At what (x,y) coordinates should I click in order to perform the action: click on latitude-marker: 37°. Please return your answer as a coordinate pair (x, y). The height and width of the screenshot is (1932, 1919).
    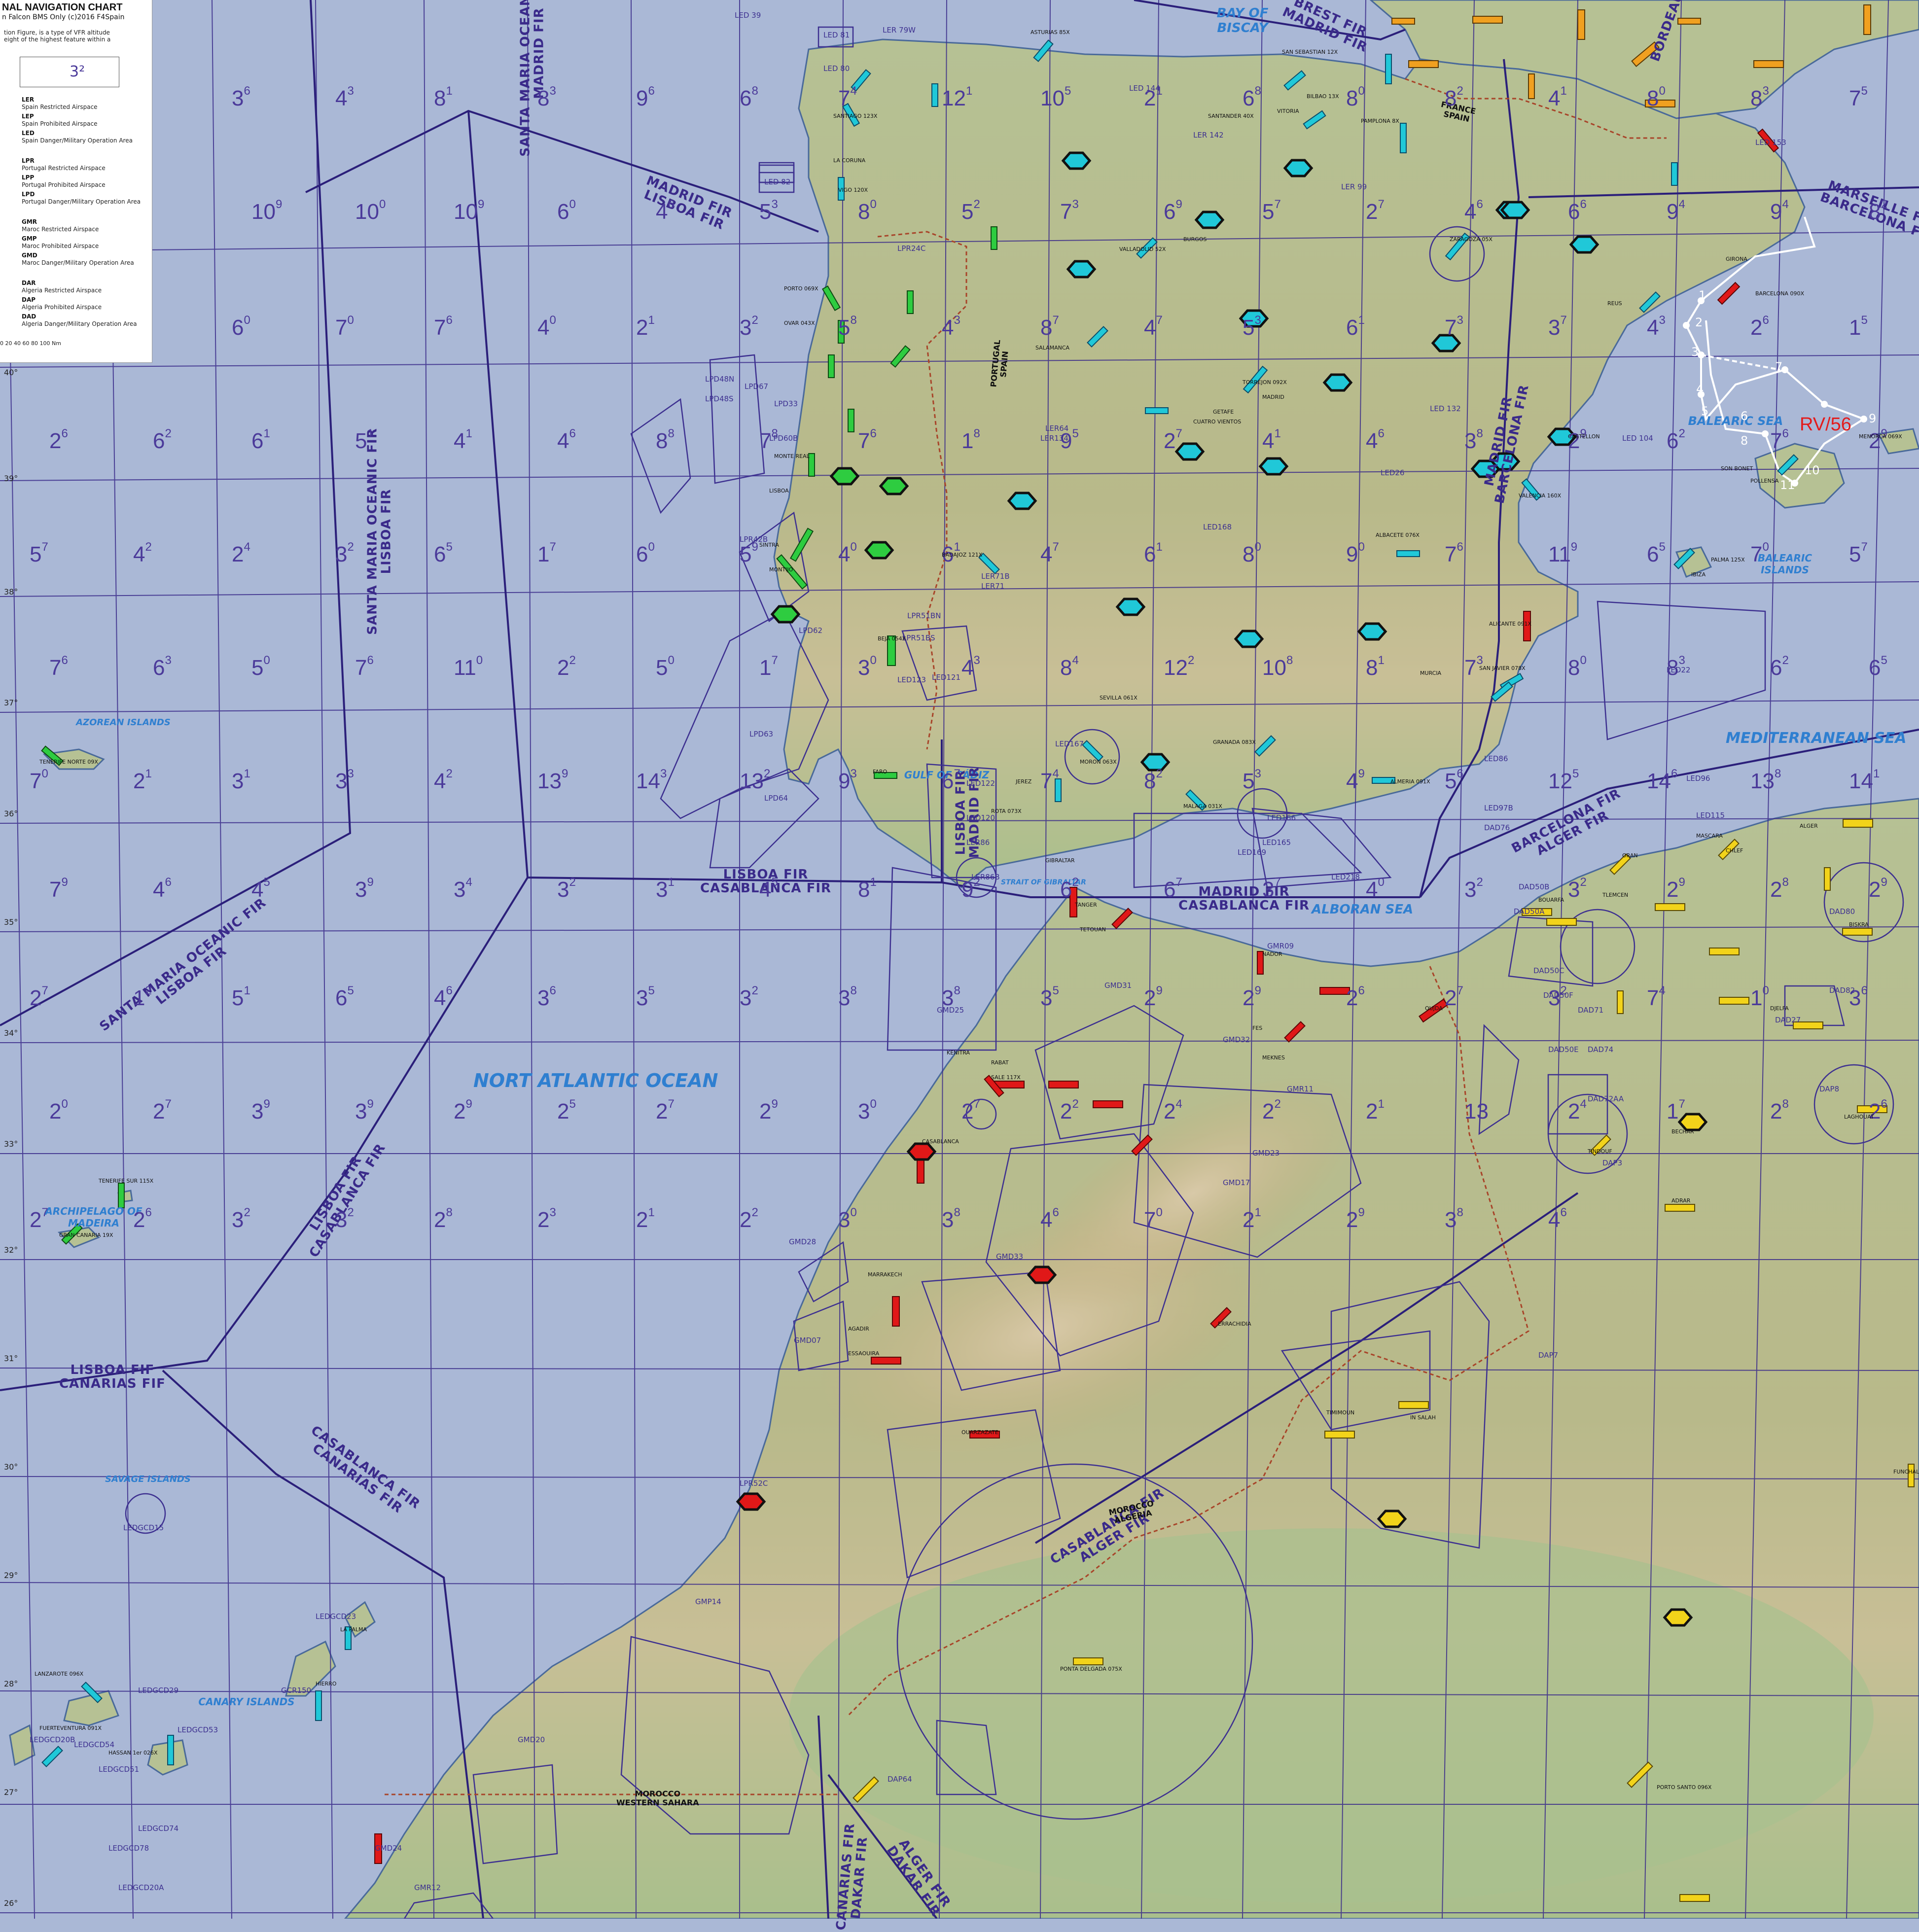
    Looking at the image, I should click on (11, 702).